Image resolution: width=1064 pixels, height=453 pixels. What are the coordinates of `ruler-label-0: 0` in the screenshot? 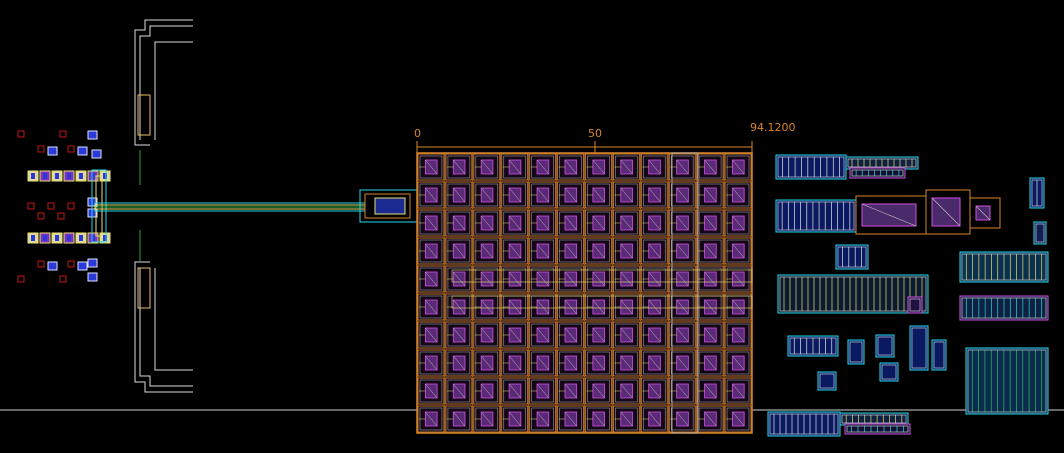 It's located at (417, 133).